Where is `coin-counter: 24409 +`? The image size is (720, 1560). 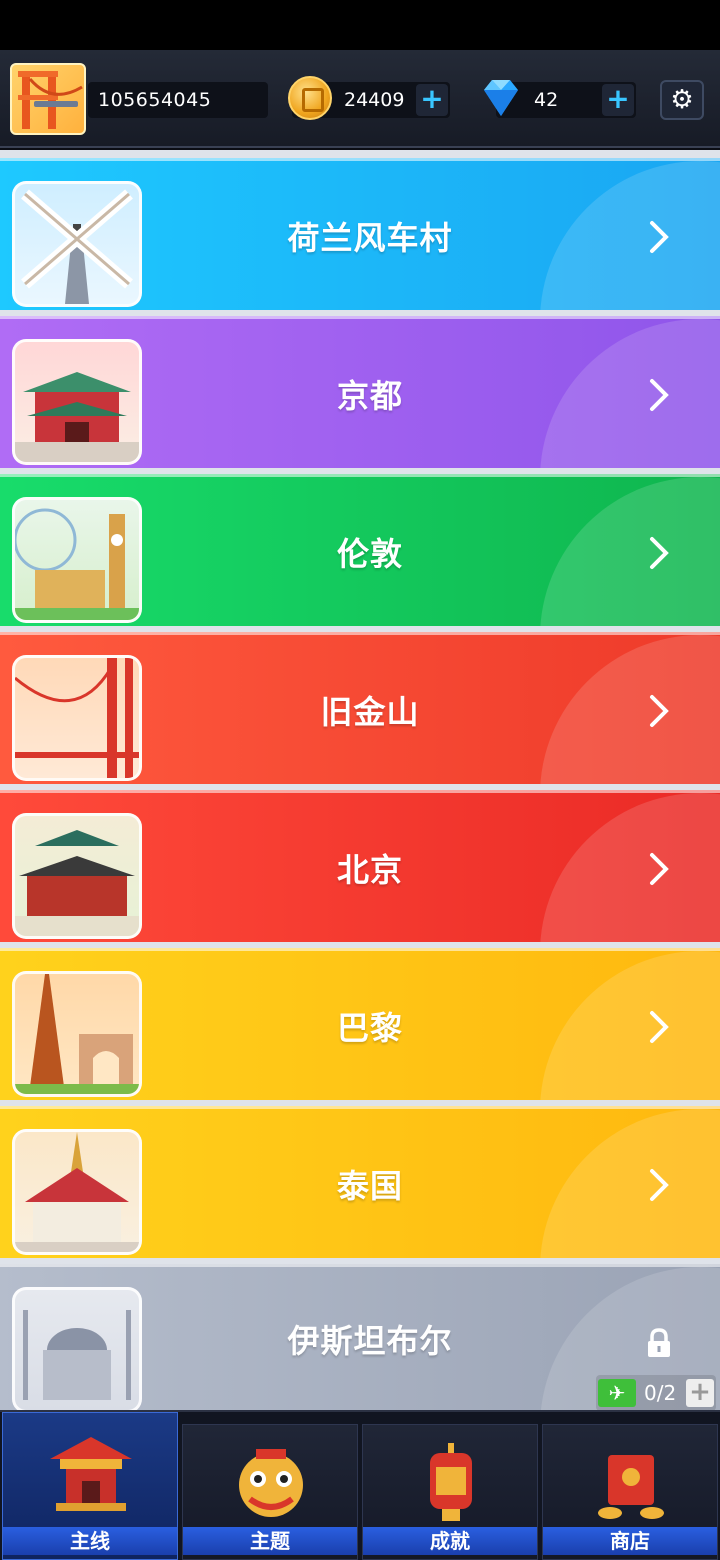 coin-counter: 24409 + is located at coordinates (369, 98).